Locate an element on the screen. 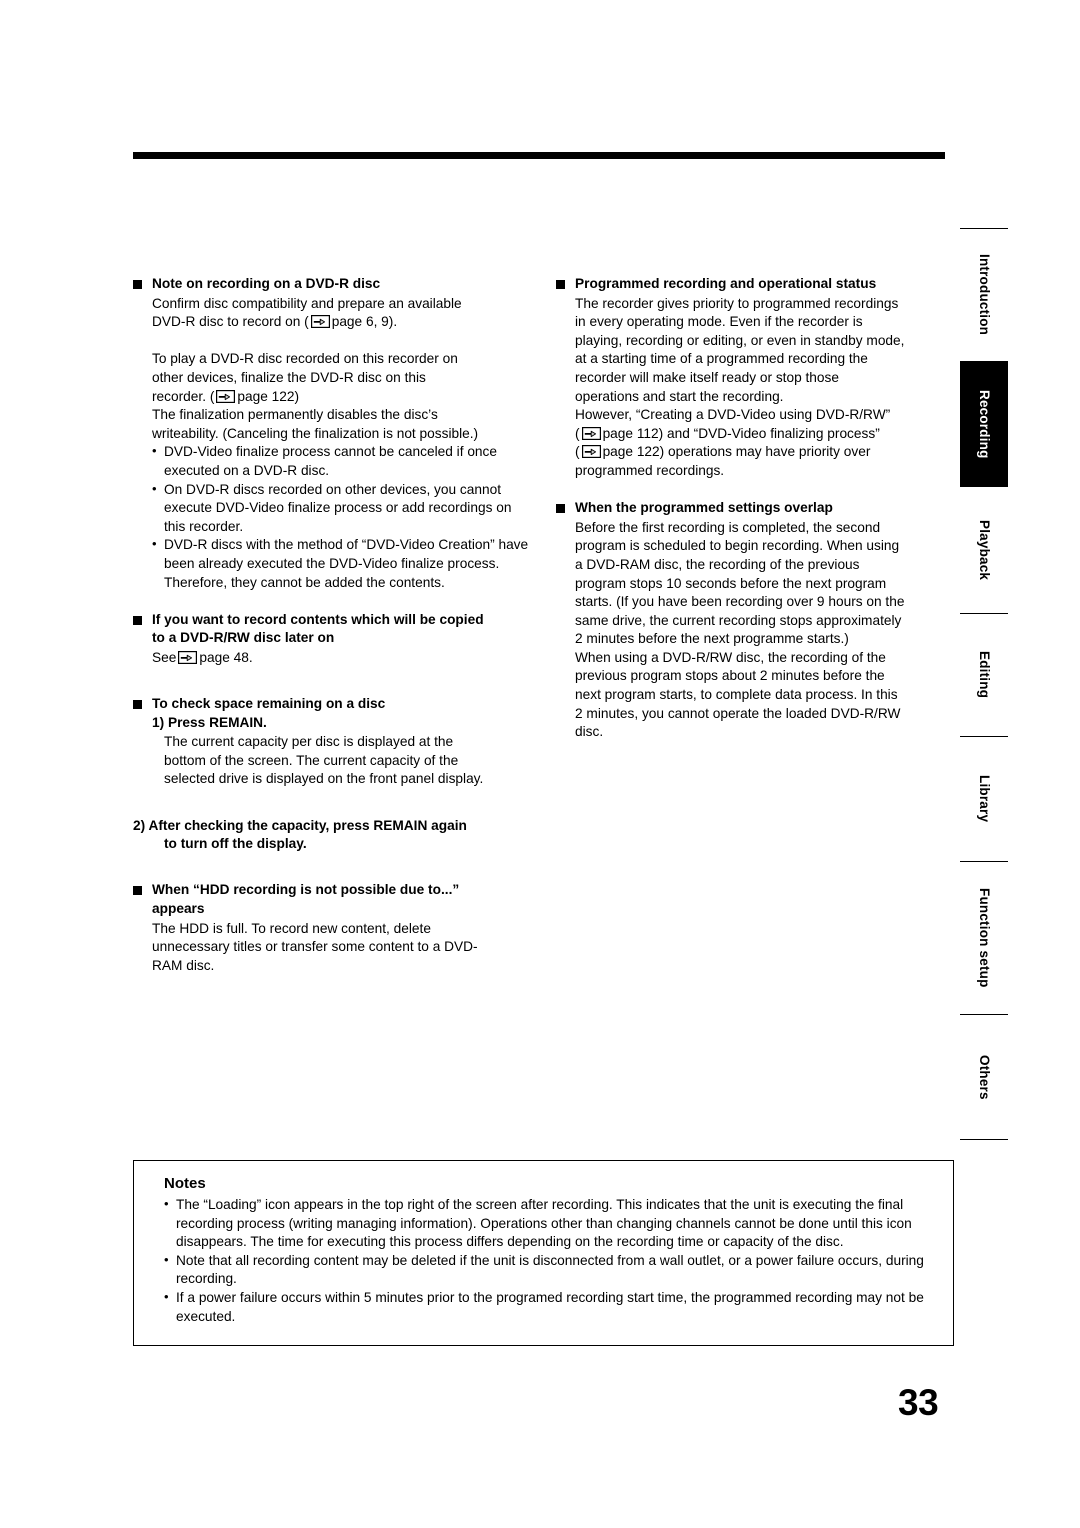  sidebar-item-label: Recording is located at coordinates (984, 424).